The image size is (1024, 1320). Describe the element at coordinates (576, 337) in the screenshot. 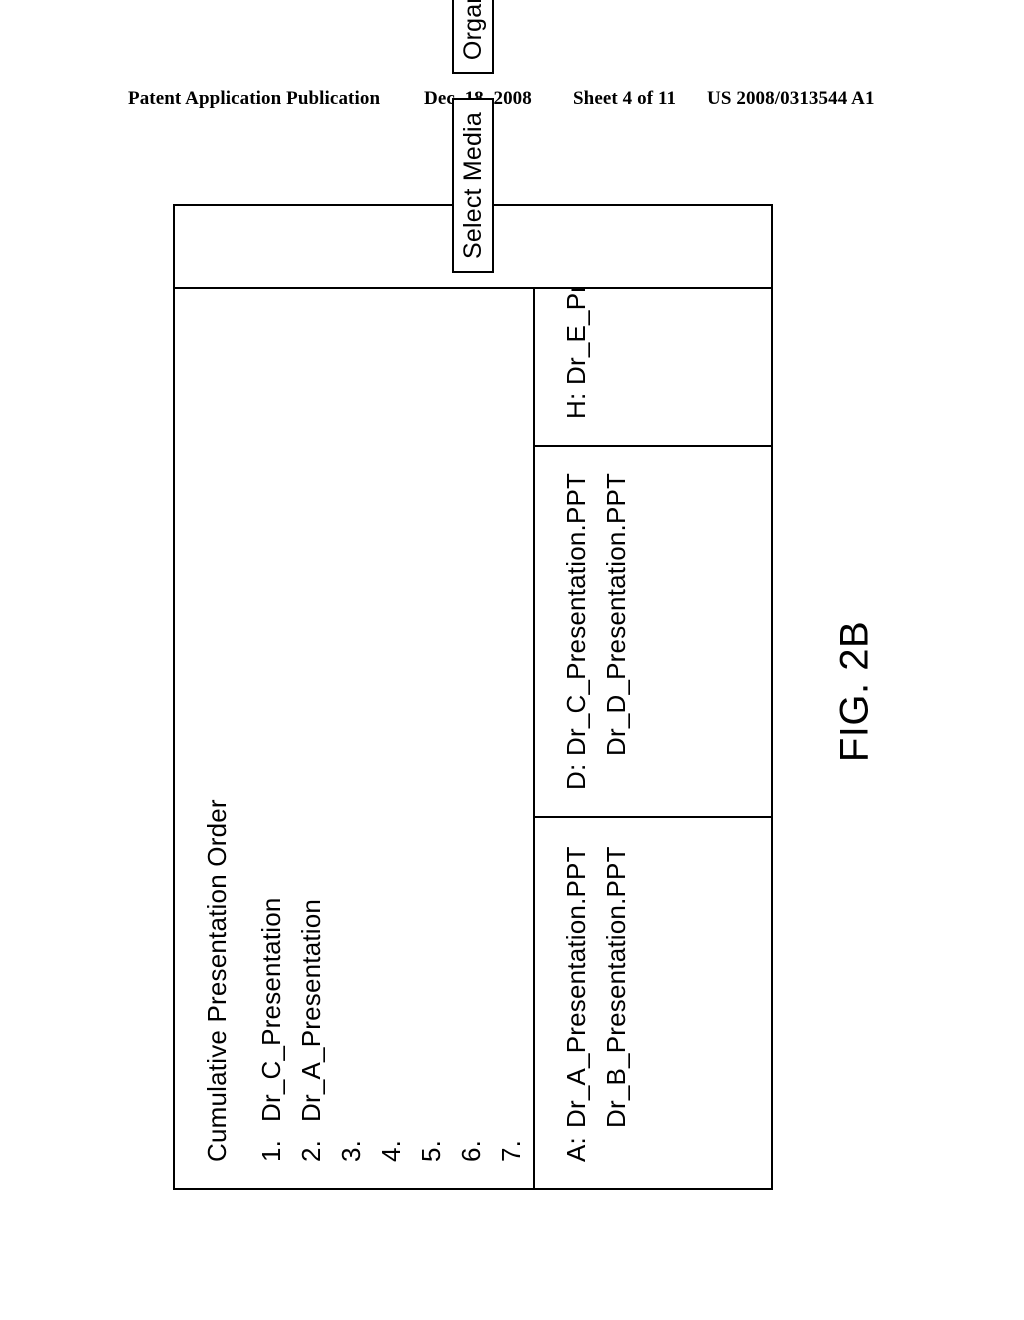

I see `group-file-name: Dr_E_Presentation.PPT` at that location.